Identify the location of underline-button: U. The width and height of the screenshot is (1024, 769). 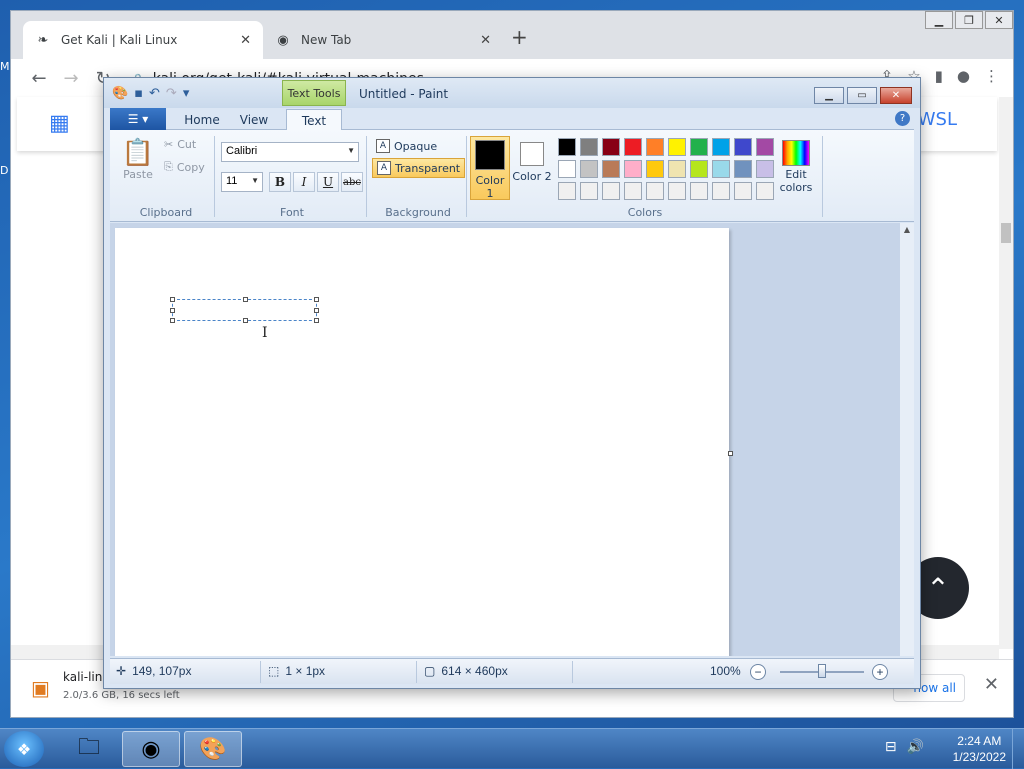
(328, 182).